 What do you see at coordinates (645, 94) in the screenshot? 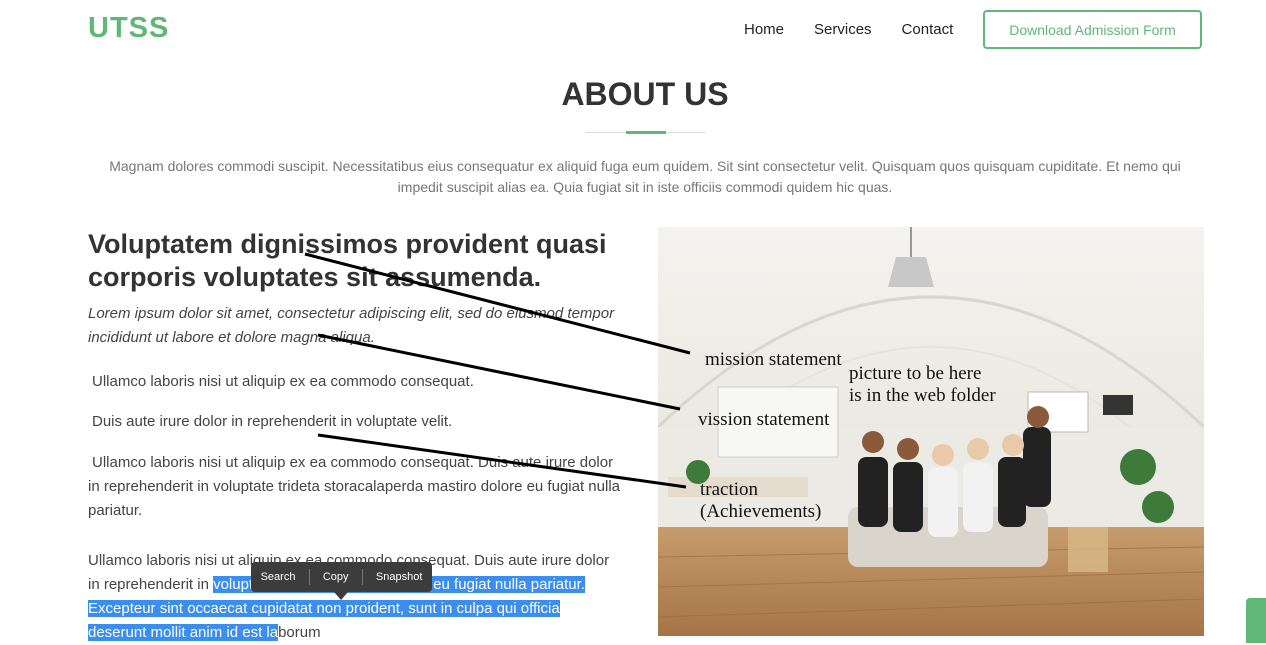
I see `section-title: ABOUT US` at bounding box center [645, 94].